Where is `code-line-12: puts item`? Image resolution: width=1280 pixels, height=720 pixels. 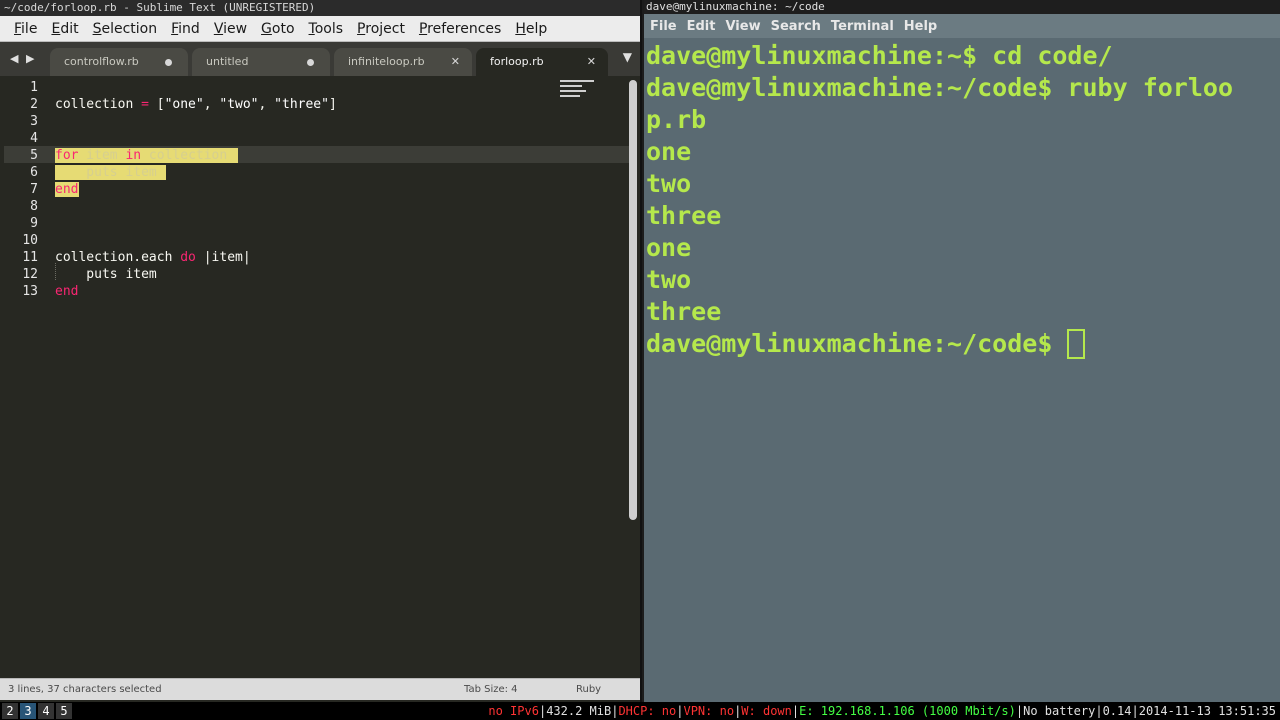 code-line-12: puts item is located at coordinates (106, 274).